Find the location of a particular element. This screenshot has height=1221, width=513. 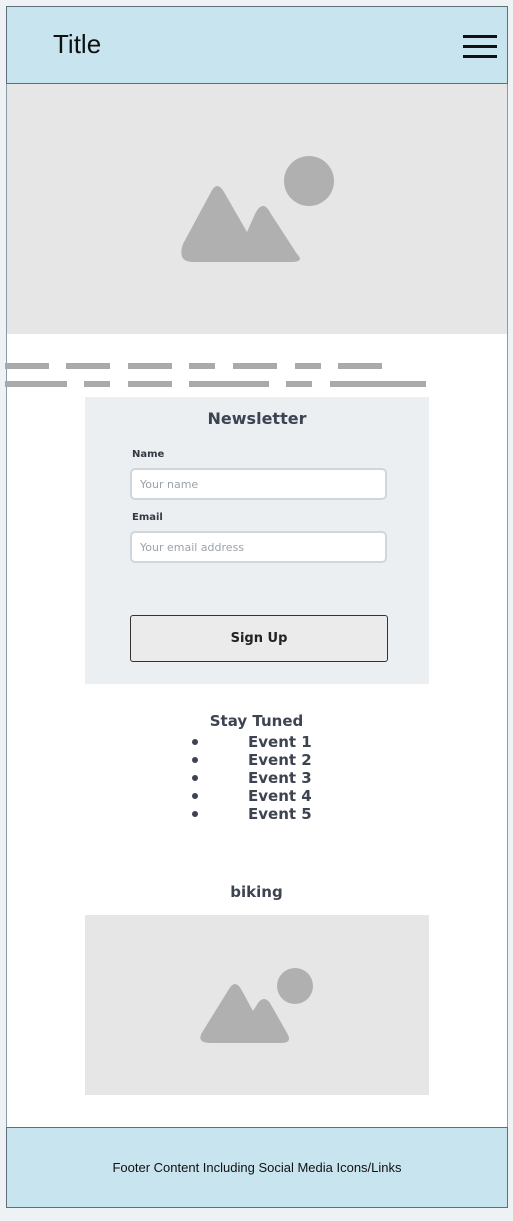

newsletter-title: Newsletter is located at coordinates (257, 418).